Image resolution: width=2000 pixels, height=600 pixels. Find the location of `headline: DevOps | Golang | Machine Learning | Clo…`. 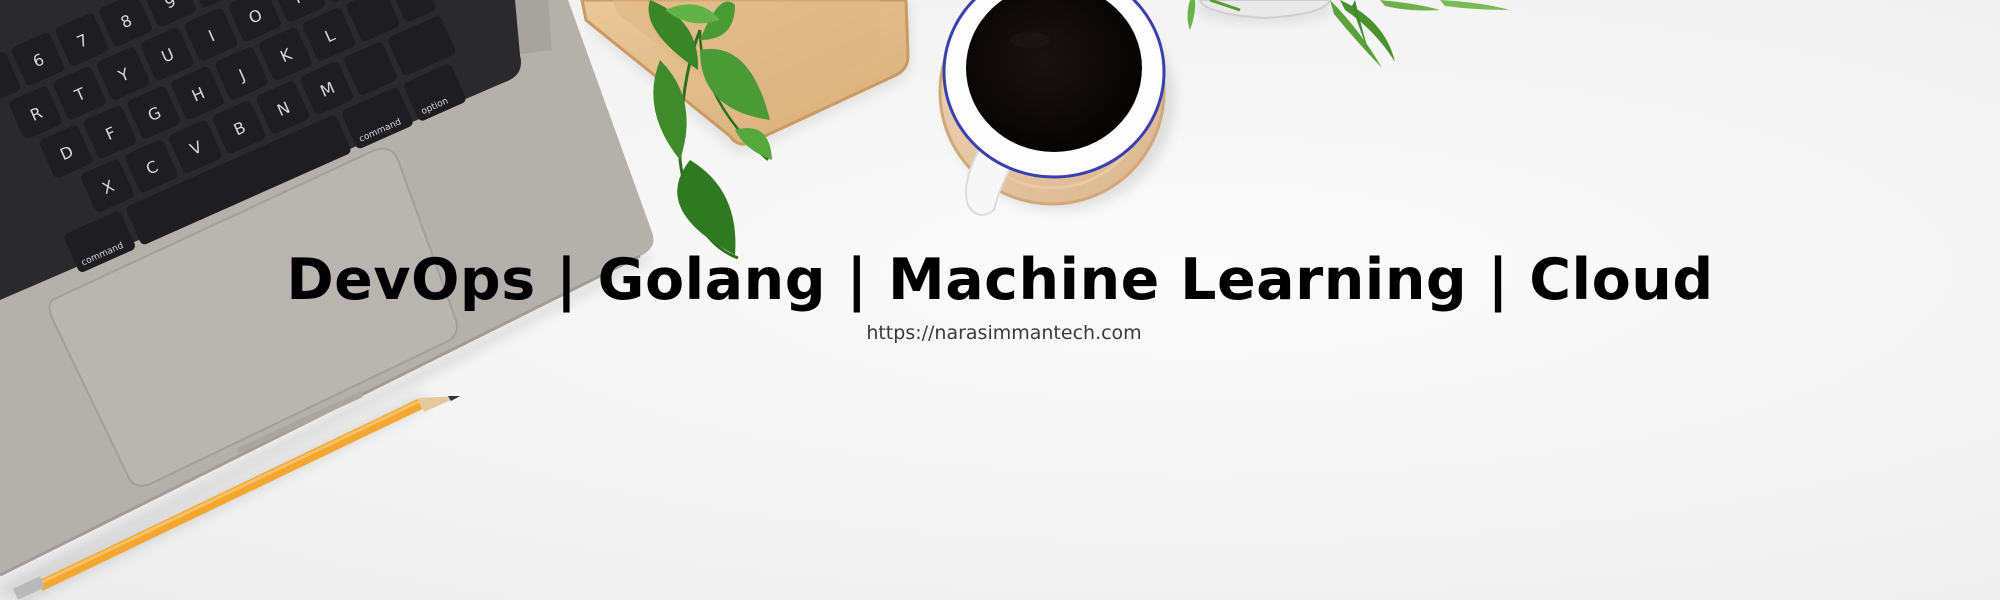

headline: DevOps | Golang | Machine Learning | Clo… is located at coordinates (1000, 280).